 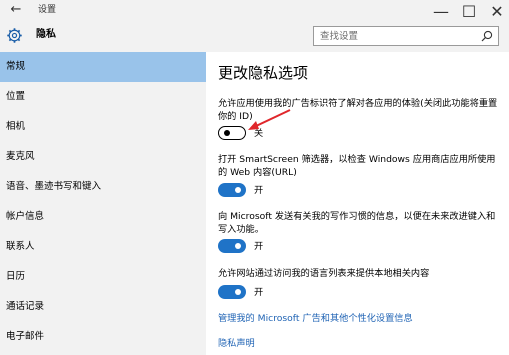 What do you see at coordinates (269, 119) in the screenshot?
I see `red-arrow-annotation` at bounding box center [269, 119].